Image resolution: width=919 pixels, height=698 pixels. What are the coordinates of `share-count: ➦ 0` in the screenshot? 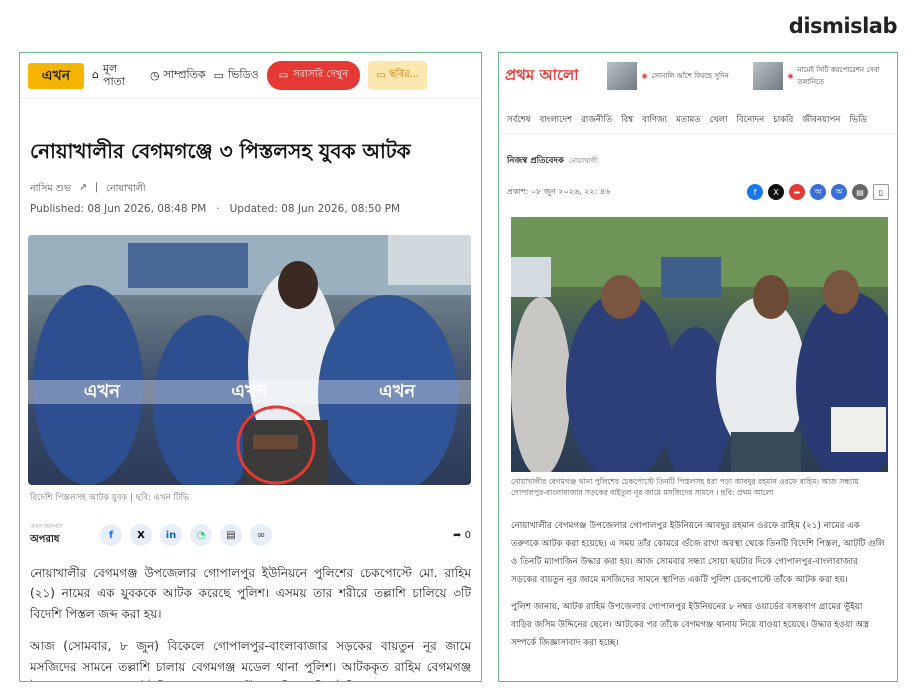 It's located at (462, 535).